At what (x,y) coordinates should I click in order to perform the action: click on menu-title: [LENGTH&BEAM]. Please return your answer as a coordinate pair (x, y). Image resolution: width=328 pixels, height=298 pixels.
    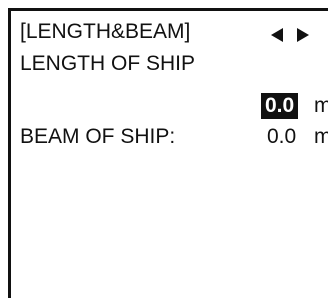
    Looking at the image, I should click on (105, 31).